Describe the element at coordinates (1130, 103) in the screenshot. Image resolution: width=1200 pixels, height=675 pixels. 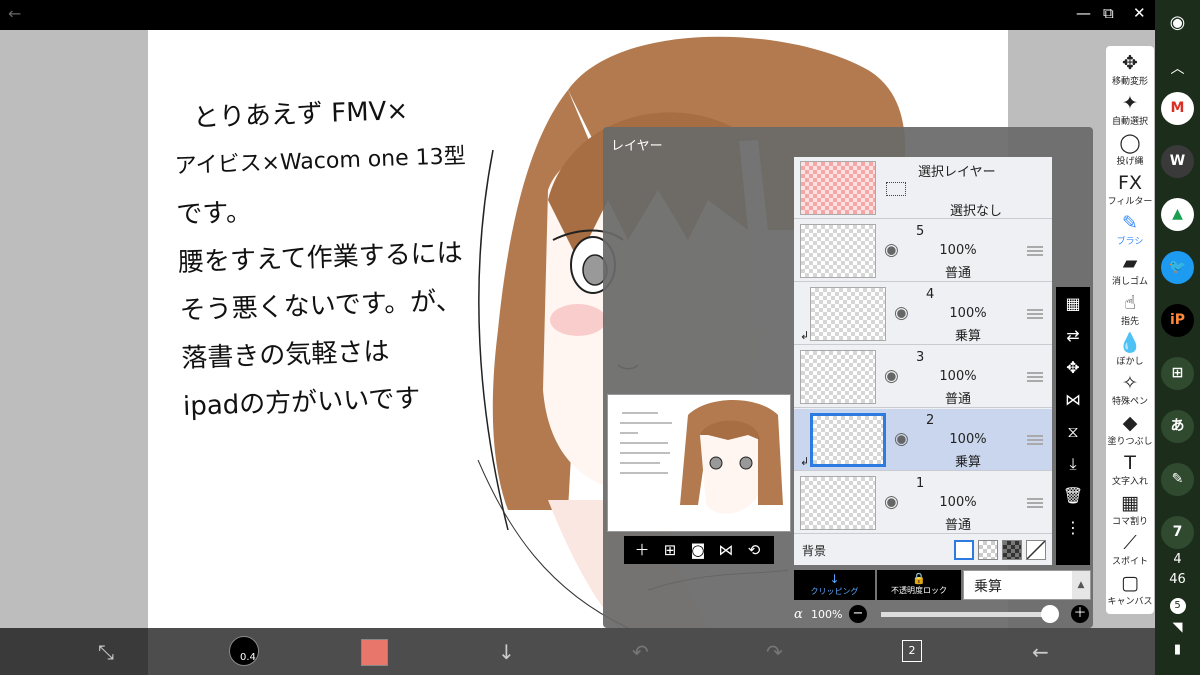
I see `auto-select-tool-icon: ✦` at that location.